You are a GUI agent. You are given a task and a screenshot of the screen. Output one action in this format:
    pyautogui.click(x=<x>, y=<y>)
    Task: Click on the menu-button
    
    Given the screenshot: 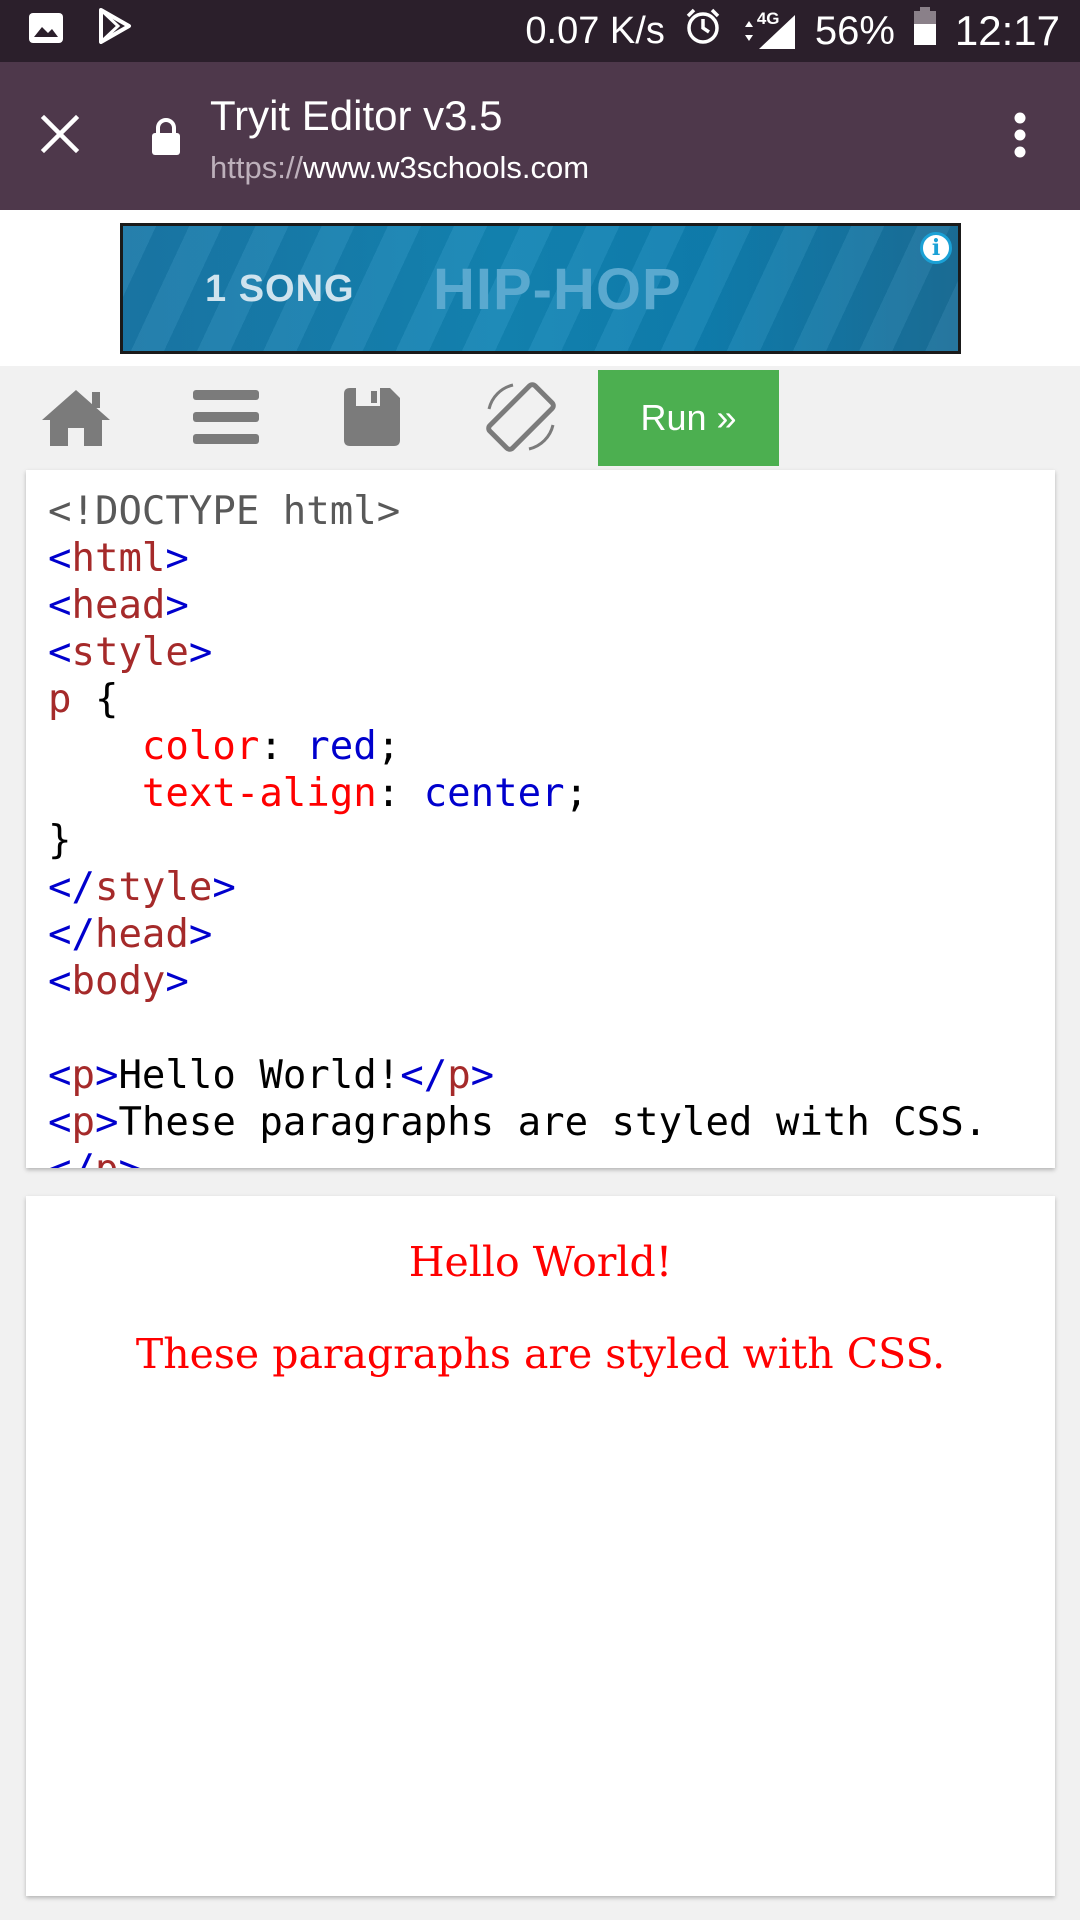 What is the action you would take?
    pyautogui.click(x=226, y=419)
    